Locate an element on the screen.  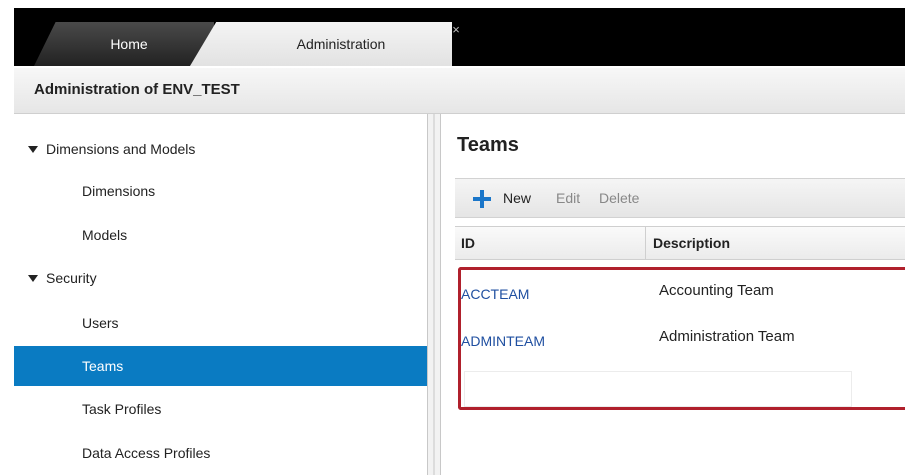
sidebar-item-label: Teams is located at coordinates (103, 366).